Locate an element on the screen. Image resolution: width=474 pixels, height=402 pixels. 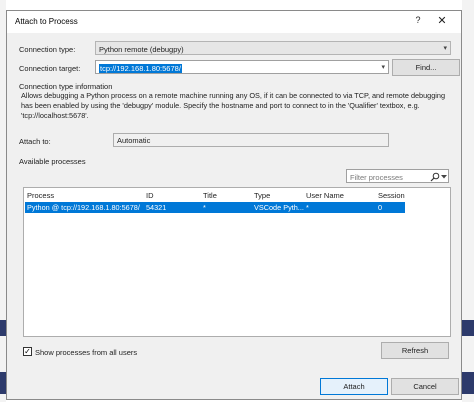
cancel-button: Cancel is located at coordinates (425, 386).